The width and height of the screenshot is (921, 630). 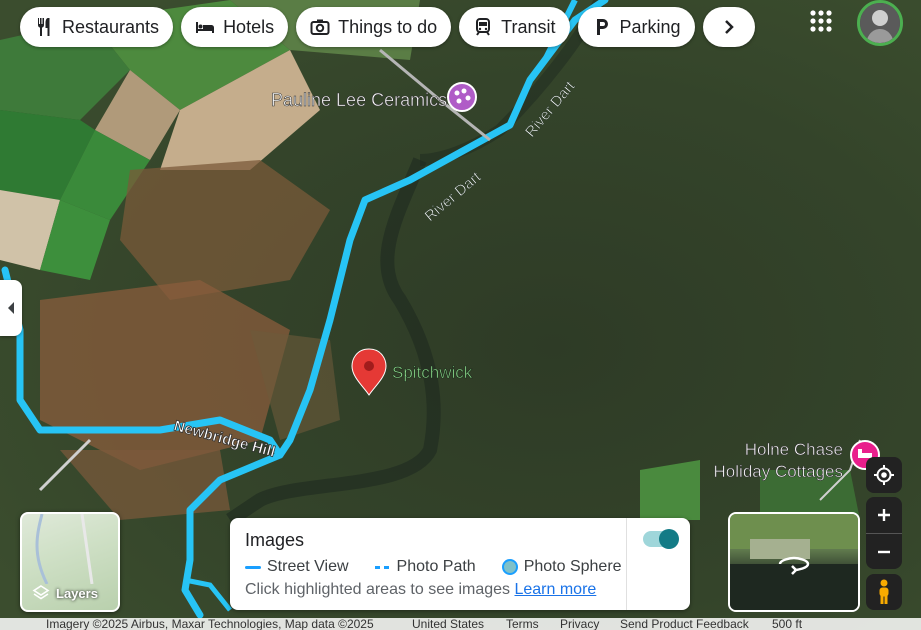 I want to click on images-legend: Street View Photo Path Photo Sphere, so click(x=433, y=567).